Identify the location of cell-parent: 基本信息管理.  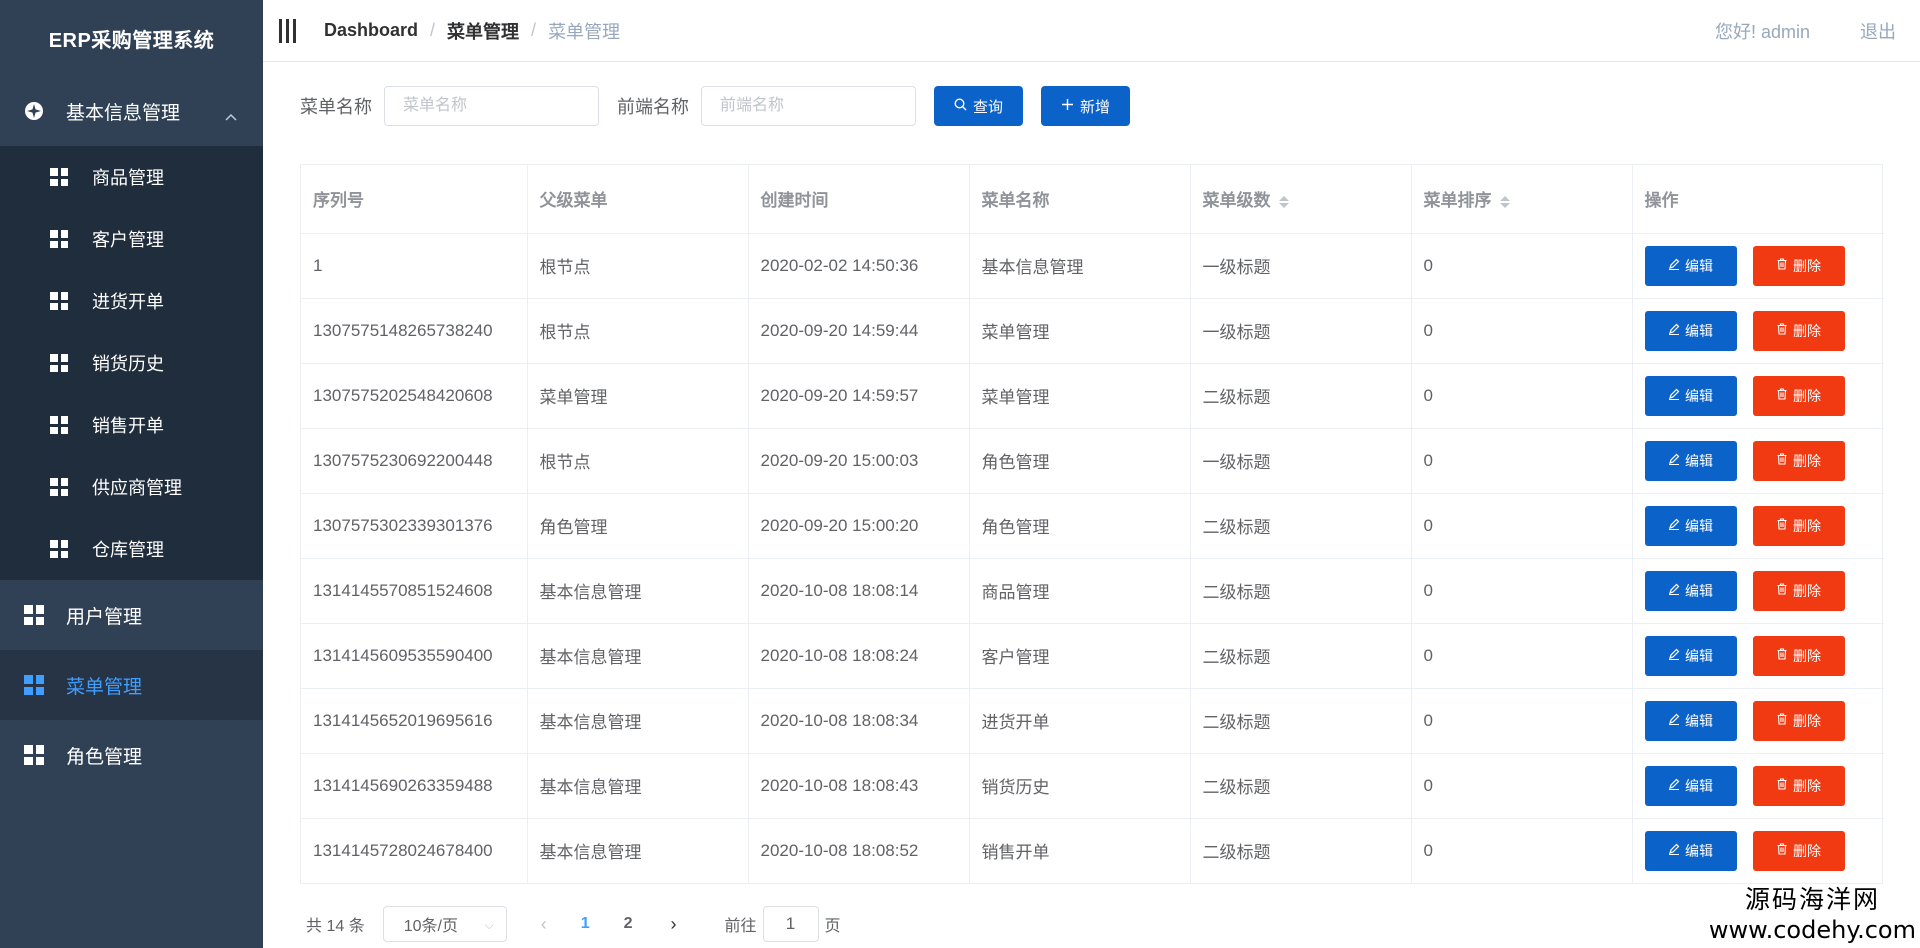
(638, 721).